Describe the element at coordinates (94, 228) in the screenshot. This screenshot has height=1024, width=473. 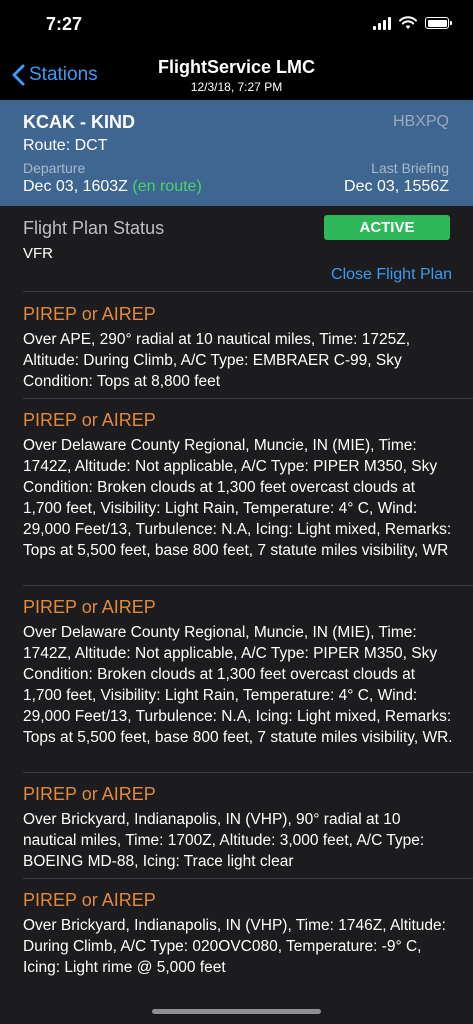
I see `flight-plan-title: Flight Plan Status` at that location.